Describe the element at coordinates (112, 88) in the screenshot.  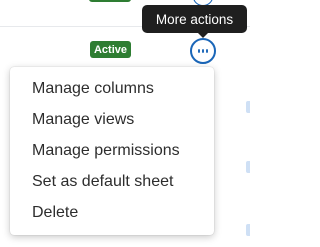
I see `menu-item-manage-columns: Manage columns` at that location.